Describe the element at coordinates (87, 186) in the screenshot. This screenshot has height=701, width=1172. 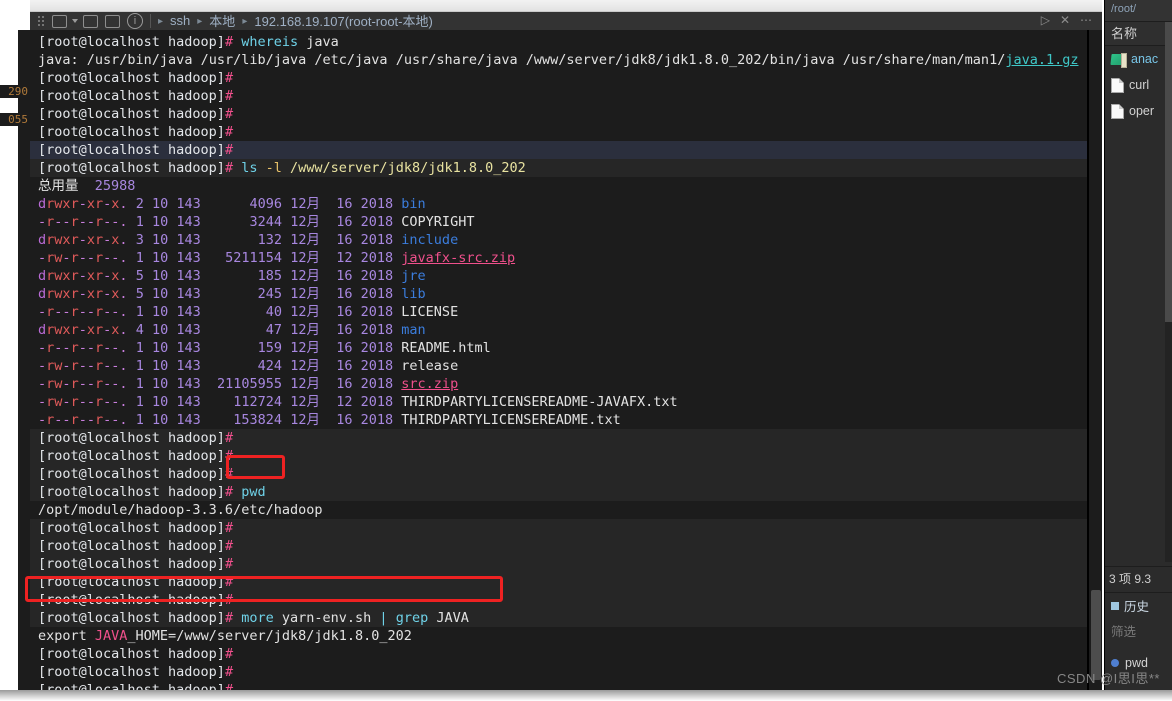
I see `terminal-output-total: 总用量 25988` at that location.